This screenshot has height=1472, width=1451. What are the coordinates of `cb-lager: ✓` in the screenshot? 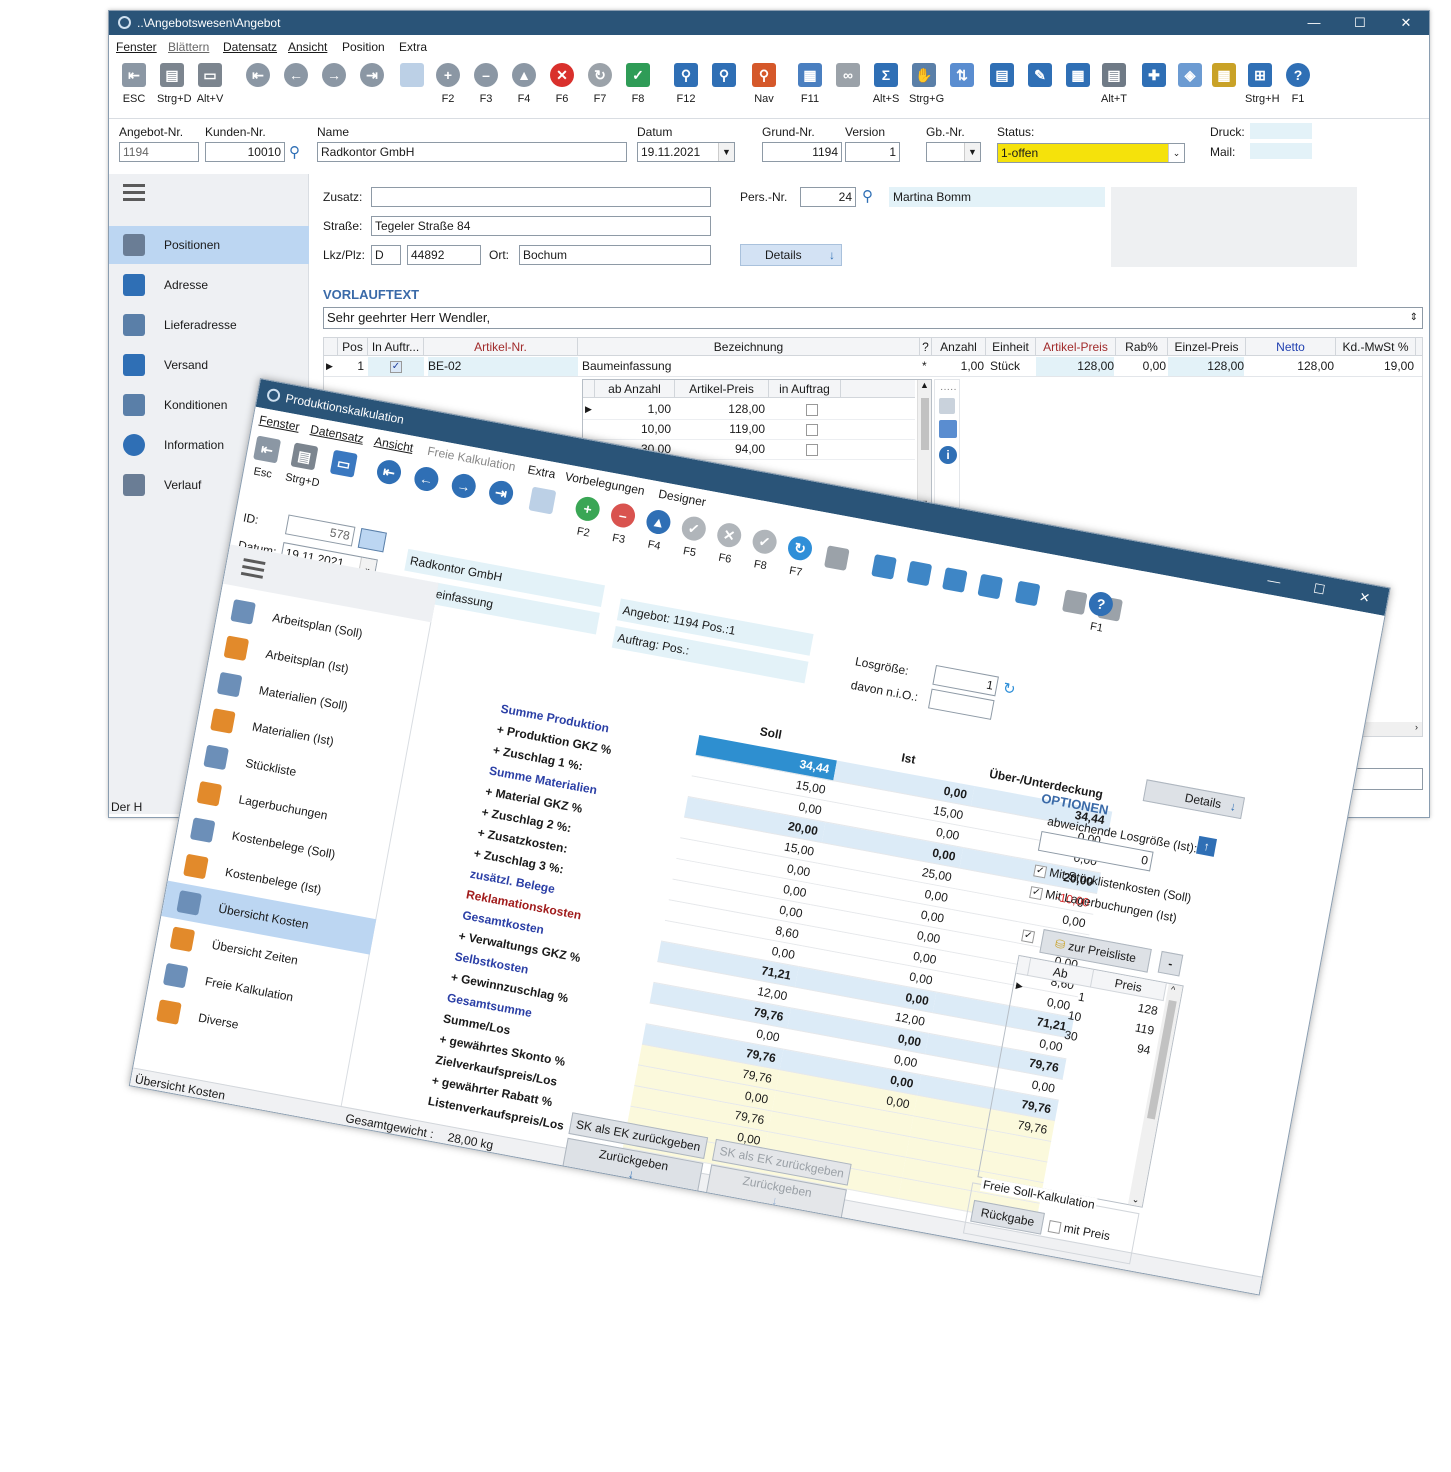 It's located at (1036, 892).